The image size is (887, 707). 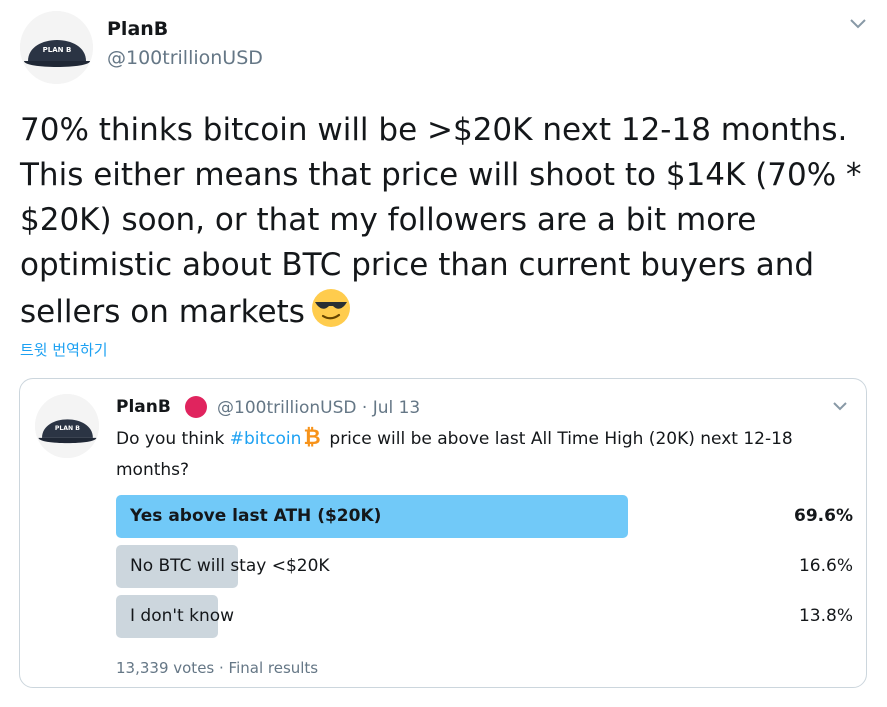 I want to click on poll-option: I don't know 13.8%, so click(x=484, y=616).